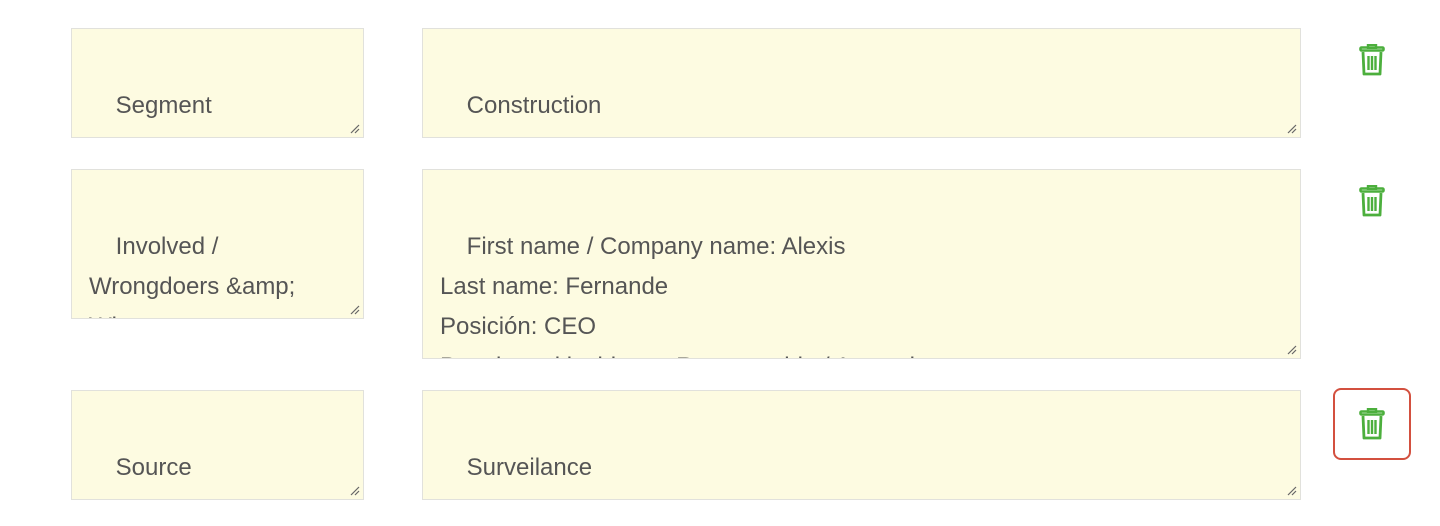 The width and height of the screenshot is (1440, 526). I want to click on field-key-input: Segment, so click(217, 83).